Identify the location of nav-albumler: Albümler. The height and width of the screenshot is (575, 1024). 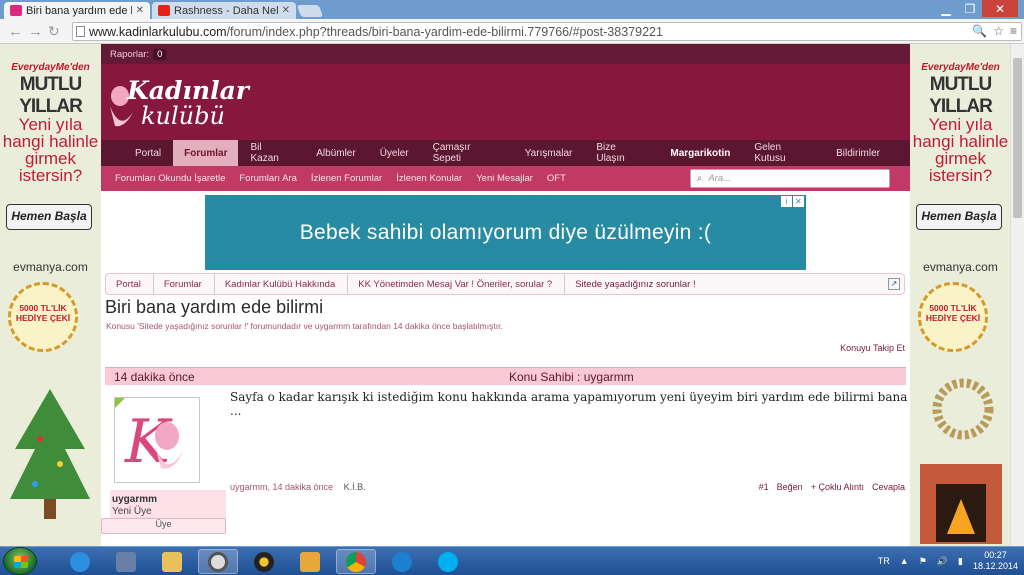
(335, 153).